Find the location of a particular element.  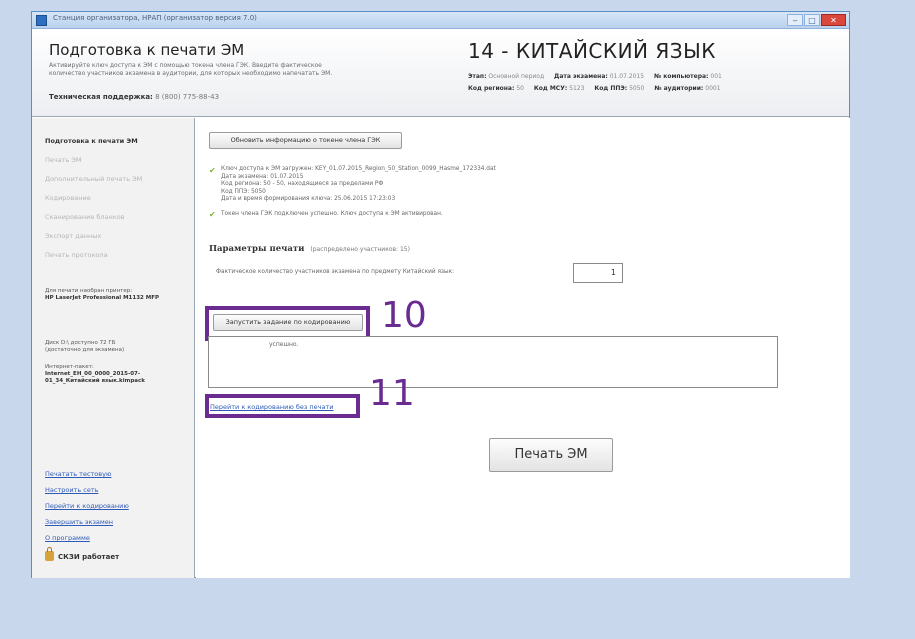

status-text: СКЗИ работает is located at coordinates (89, 557).